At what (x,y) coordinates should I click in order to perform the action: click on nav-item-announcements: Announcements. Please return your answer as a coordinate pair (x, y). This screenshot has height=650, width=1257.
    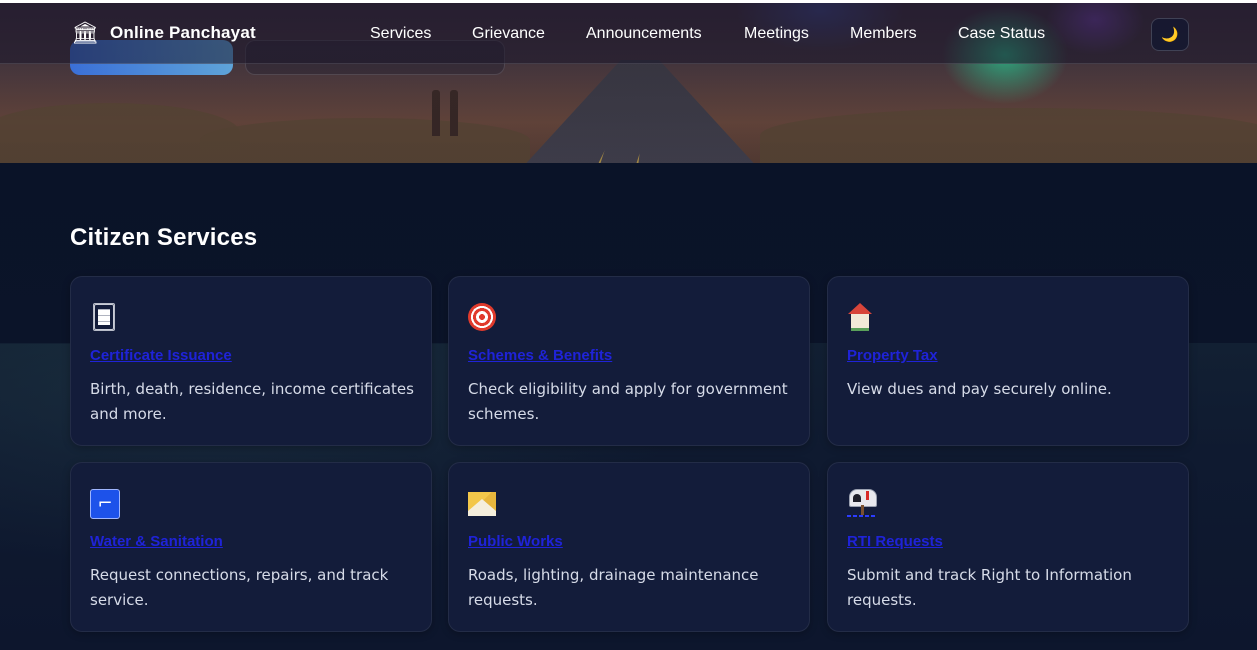
    Looking at the image, I should click on (644, 34).